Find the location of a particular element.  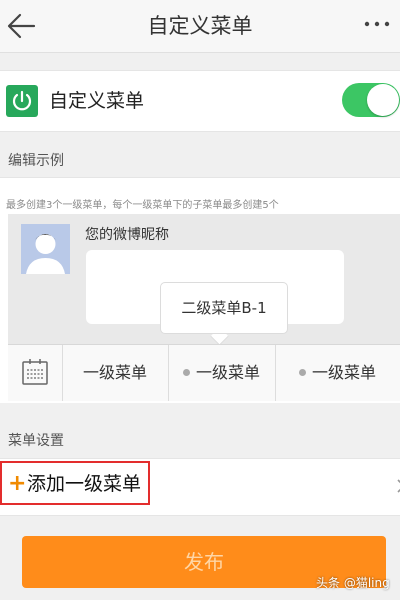

switch-knob is located at coordinates (383, 100).